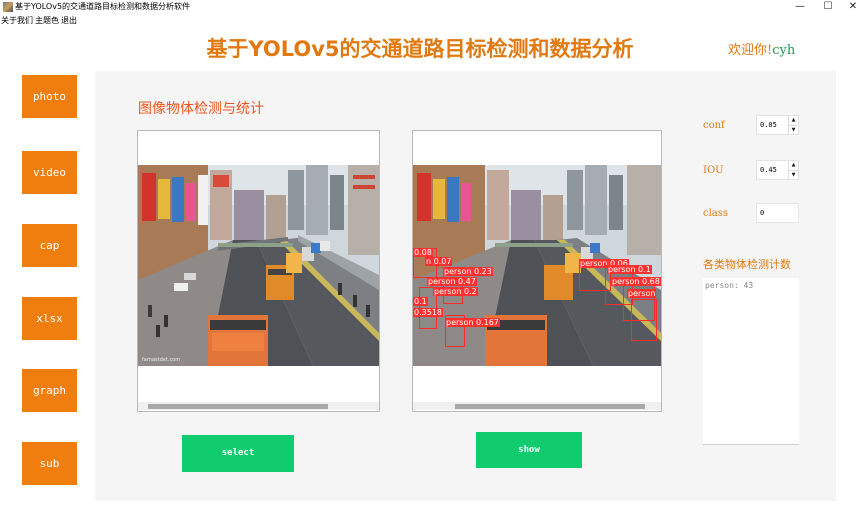 The height and width of the screenshot is (507, 865). What do you see at coordinates (49, 96) in the screenshot?
I see `photo-button: photo` at bounding box center [49, 96].